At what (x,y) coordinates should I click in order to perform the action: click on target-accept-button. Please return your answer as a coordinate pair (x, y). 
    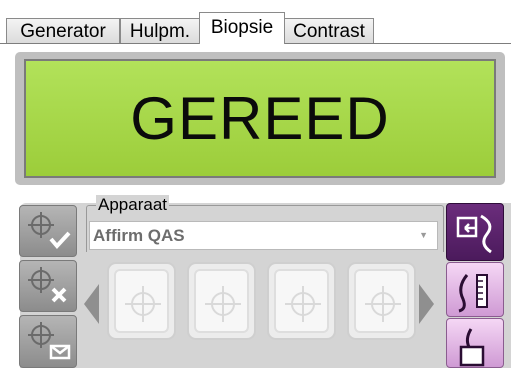
    Looking at the image, I should click on (48, 231).